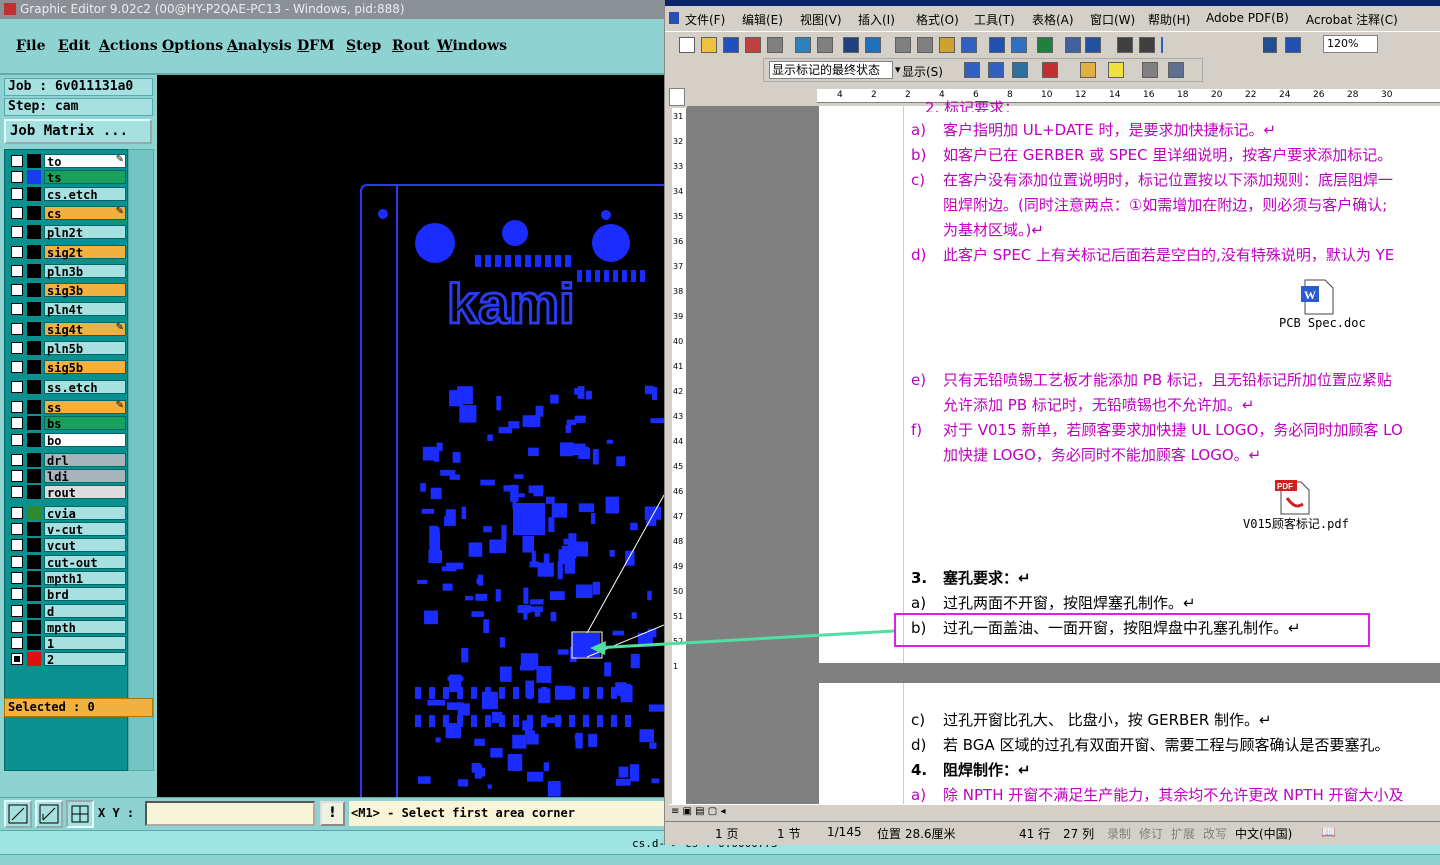 This screenshot has height=865, width=1440. I want to click on layer-name: drl, so click(85, 460).